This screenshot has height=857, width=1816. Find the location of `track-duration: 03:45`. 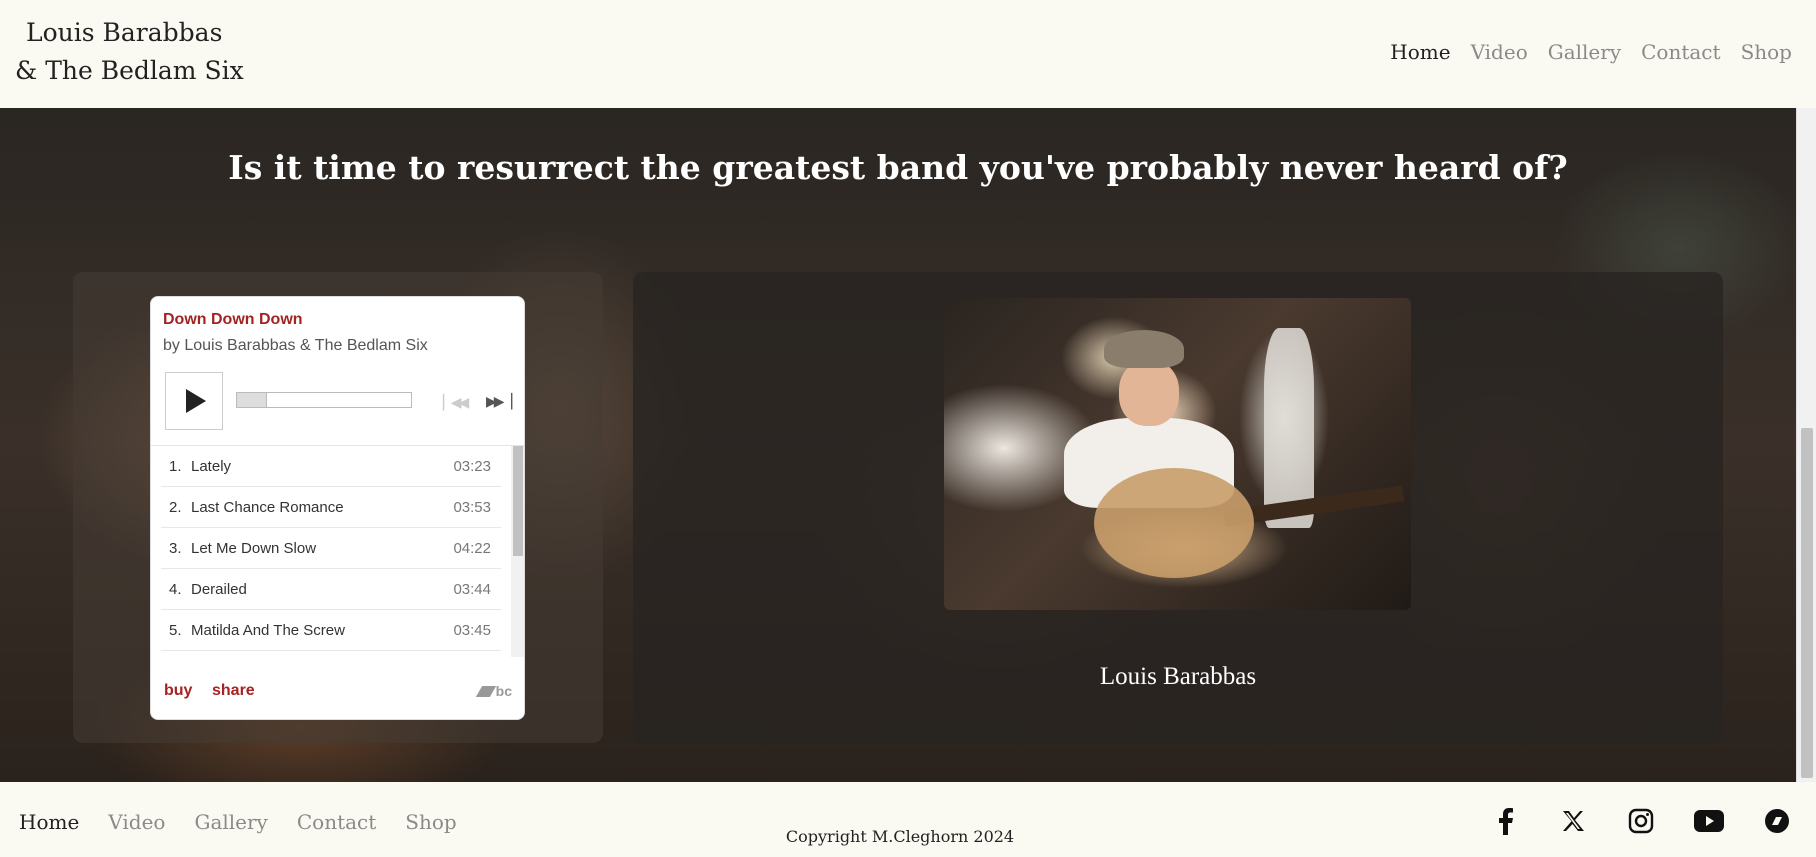

track-duration: 03:45 is located at coordinates (472, 630).